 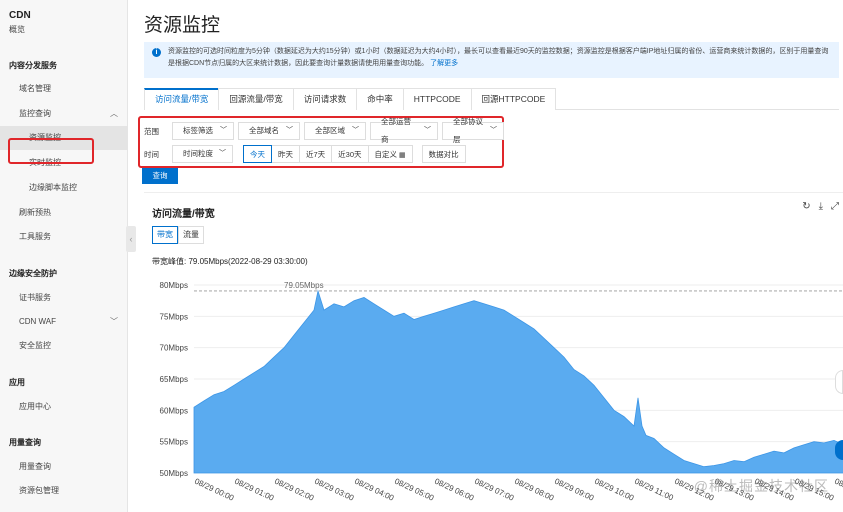 I want to click on time-label: 时间, so click(x=151, y=154).